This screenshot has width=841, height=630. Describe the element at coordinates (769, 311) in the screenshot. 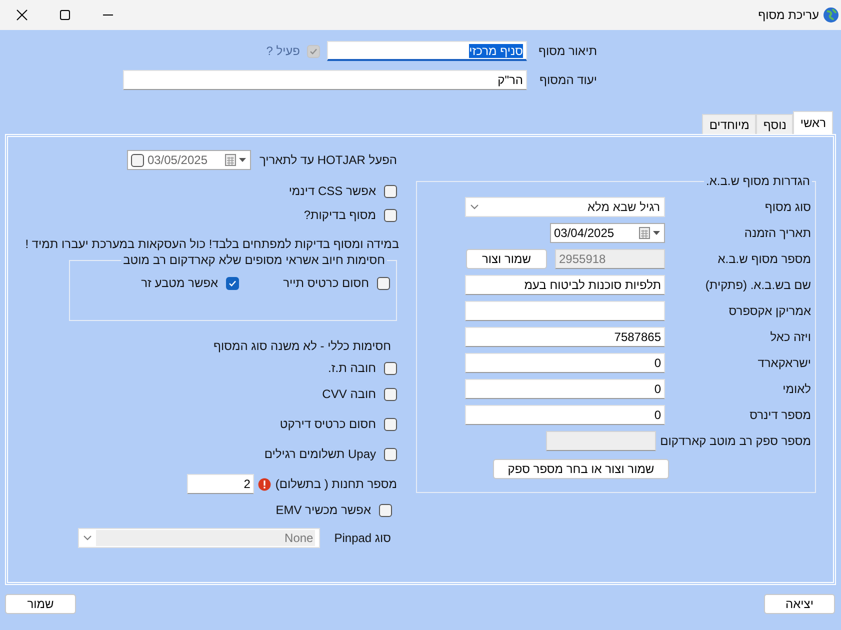

I see `field-label: אמריקן אקספרס` at that location.